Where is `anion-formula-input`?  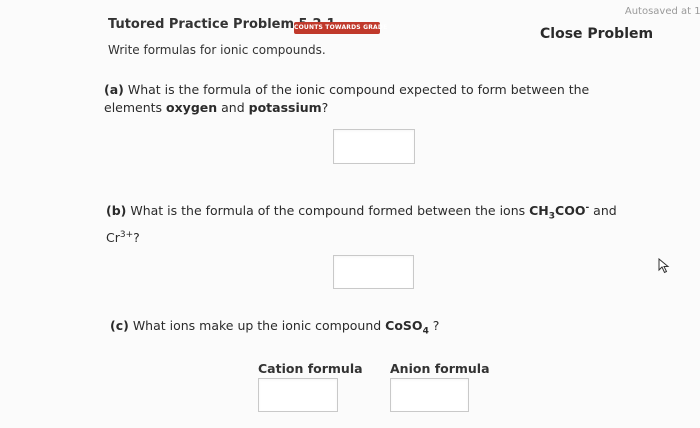
anion-formula-input is located at coordinates (429, 395).